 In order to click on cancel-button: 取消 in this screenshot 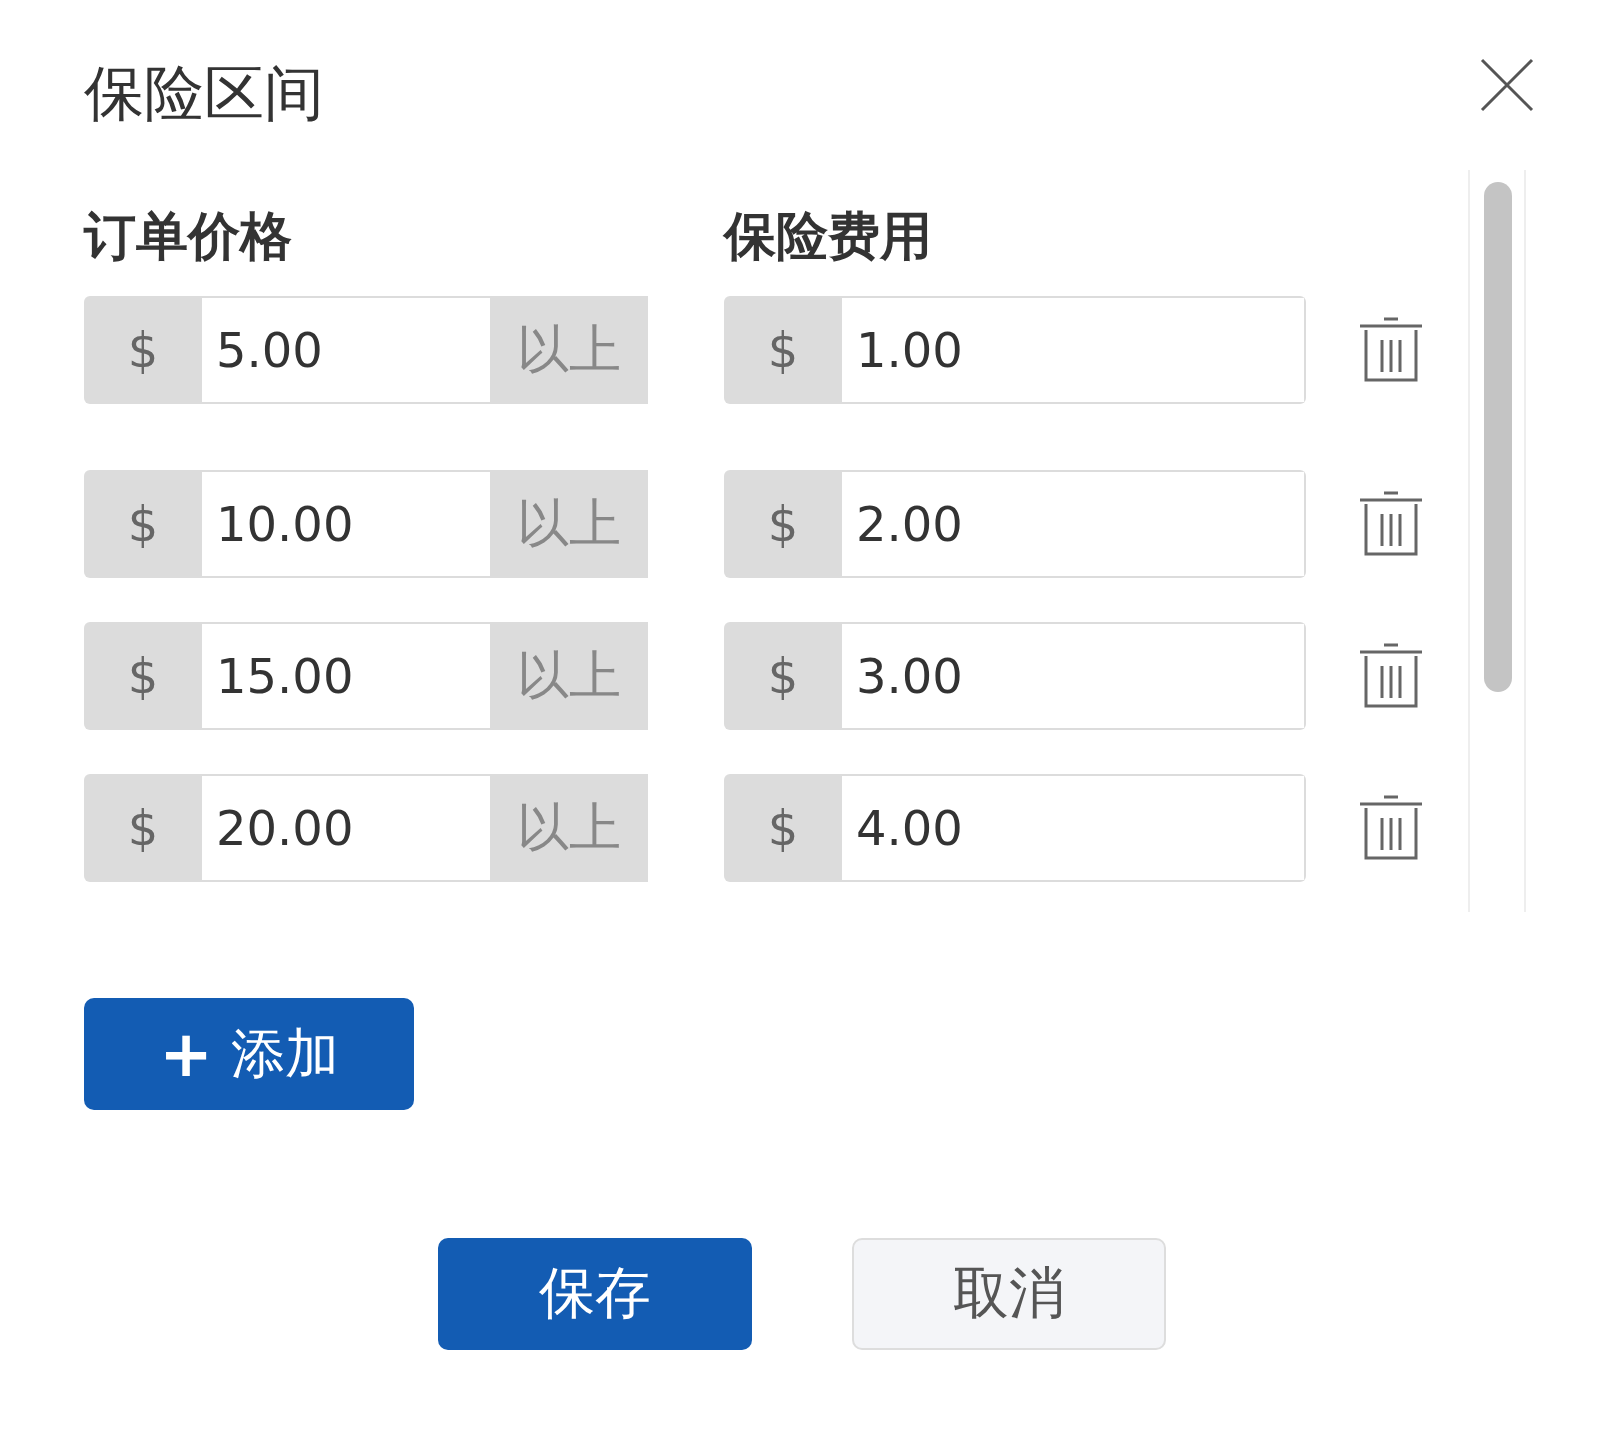, I will do `click(1009, 1294)`.